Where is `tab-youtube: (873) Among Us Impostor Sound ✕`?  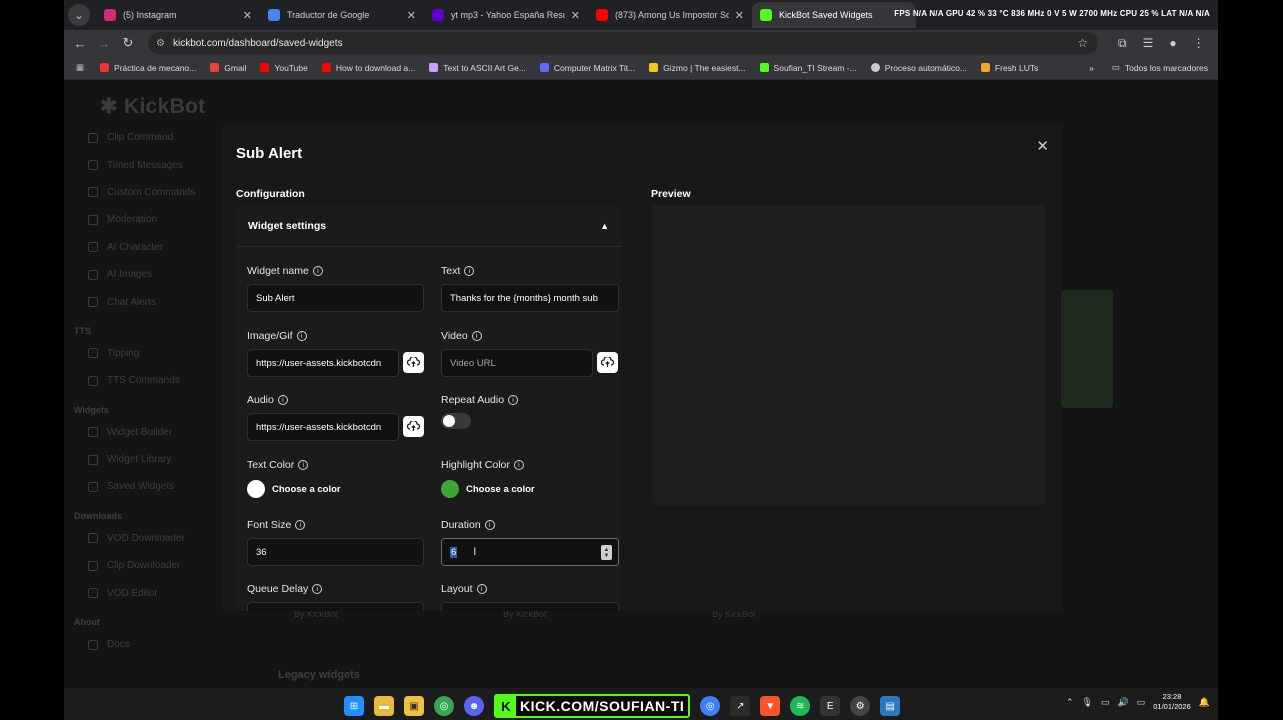 tab-youtube: (873) Among Us Impostor Sound ✕ is located at coordinates (670, 15).